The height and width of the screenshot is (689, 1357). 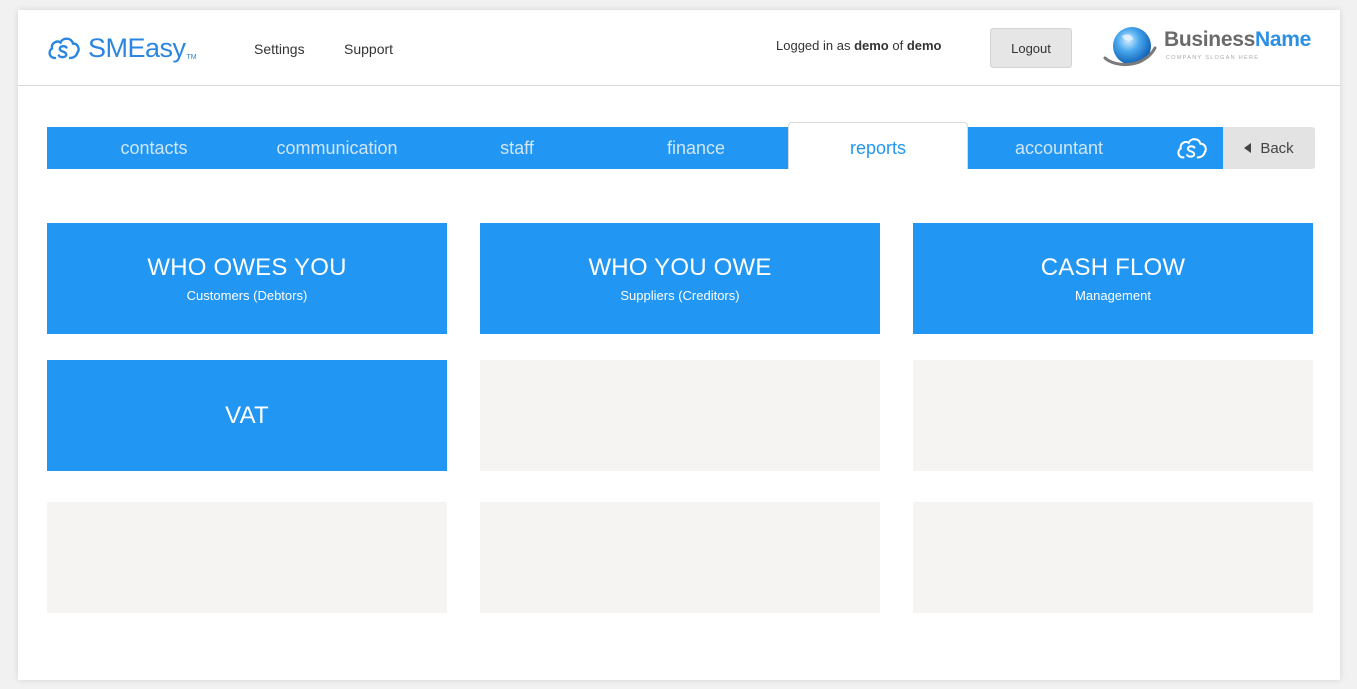 I want to click on business-name: BusinessName, so click(x=1237, y=40).